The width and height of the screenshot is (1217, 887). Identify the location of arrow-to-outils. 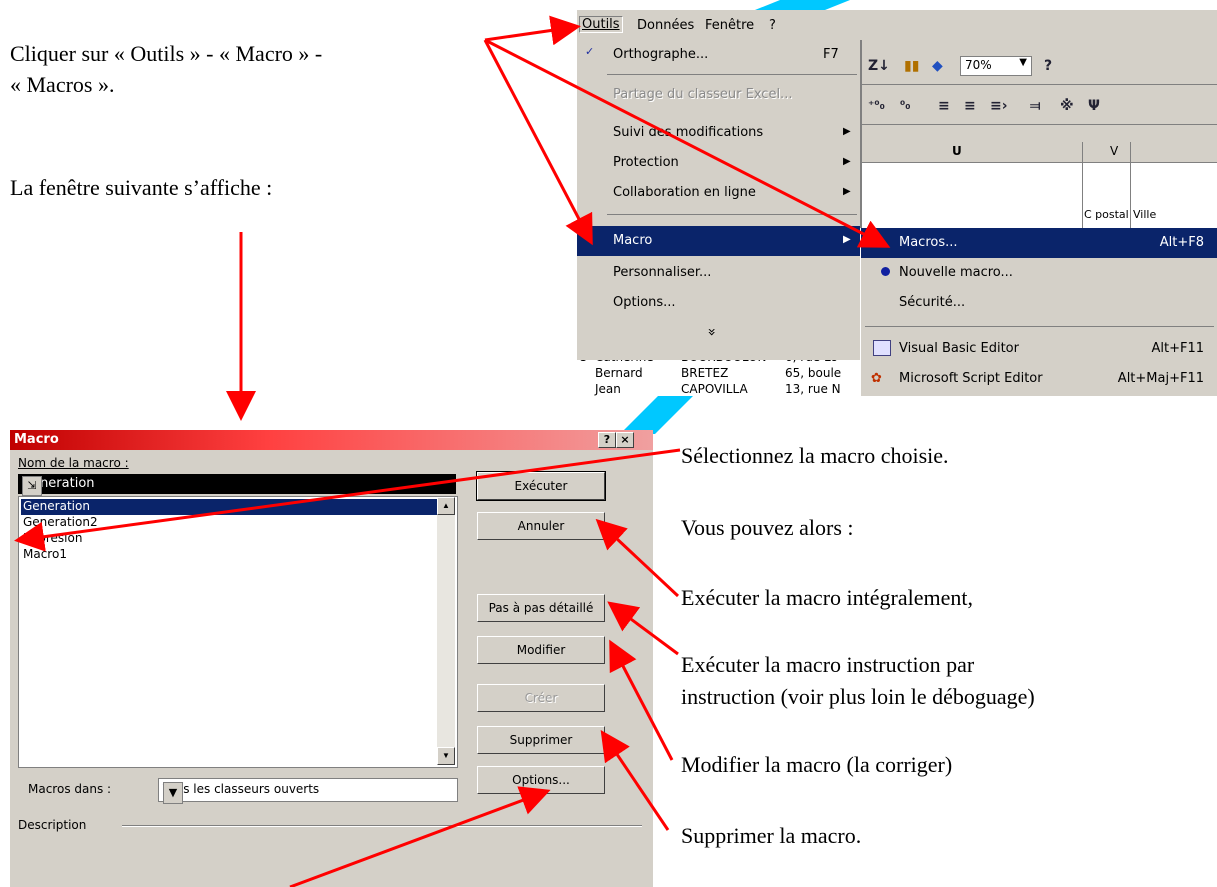
(532, 30).